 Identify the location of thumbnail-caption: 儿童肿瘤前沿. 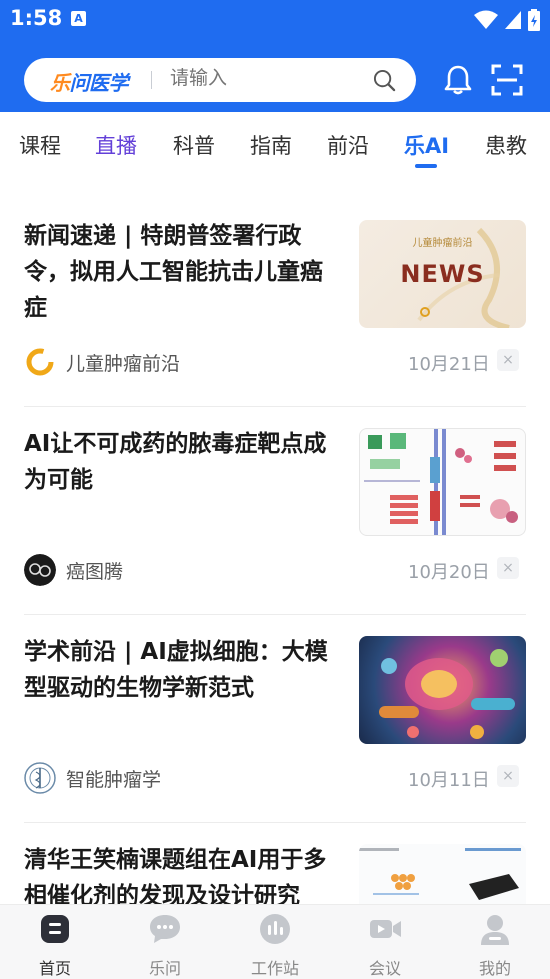
(442, 243).